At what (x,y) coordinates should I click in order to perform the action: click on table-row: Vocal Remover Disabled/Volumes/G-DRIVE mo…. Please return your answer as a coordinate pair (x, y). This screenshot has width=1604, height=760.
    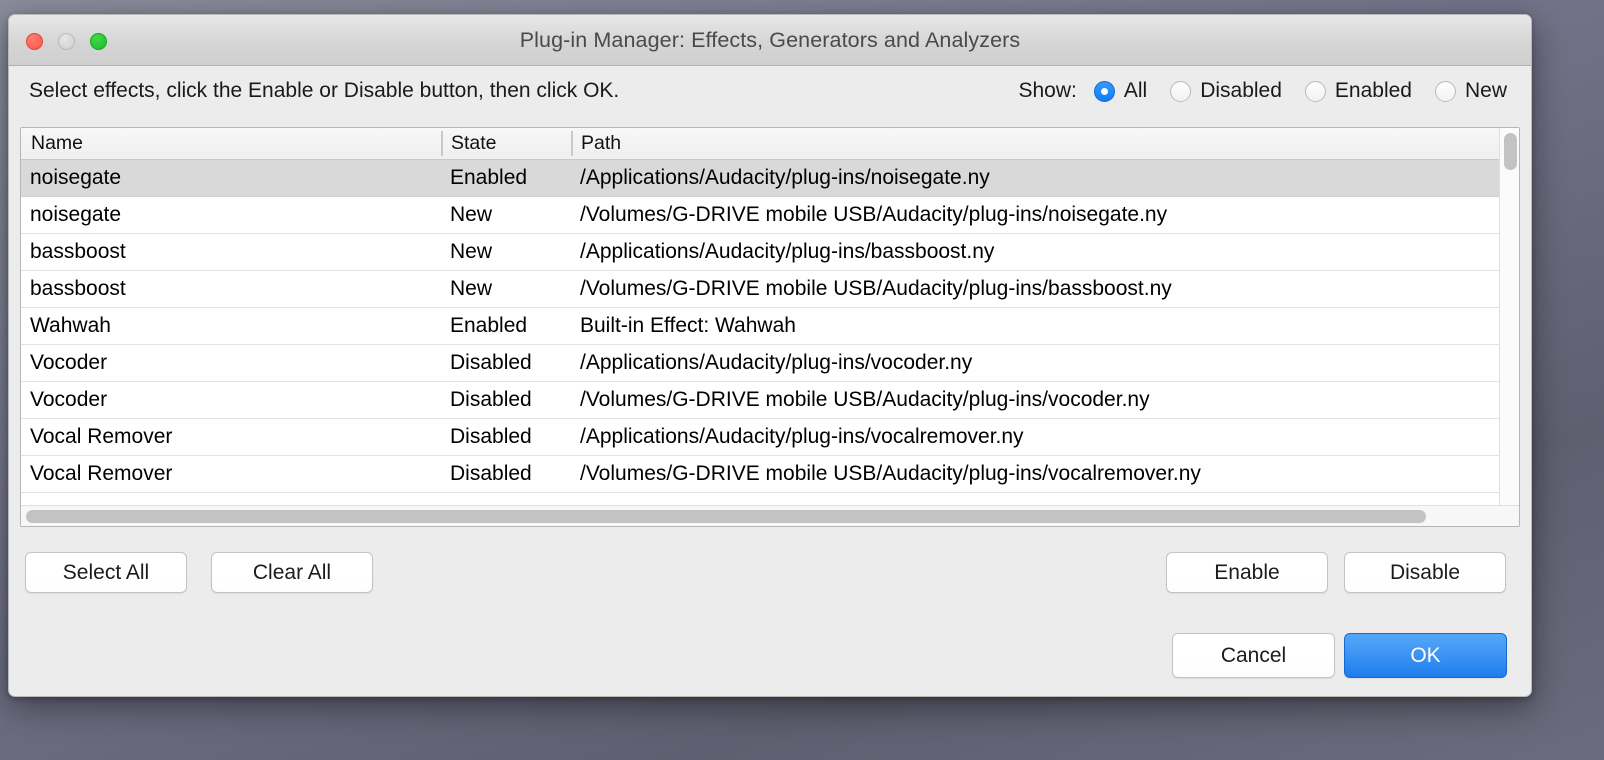
    Looking at the image, I should click on (760, 474).